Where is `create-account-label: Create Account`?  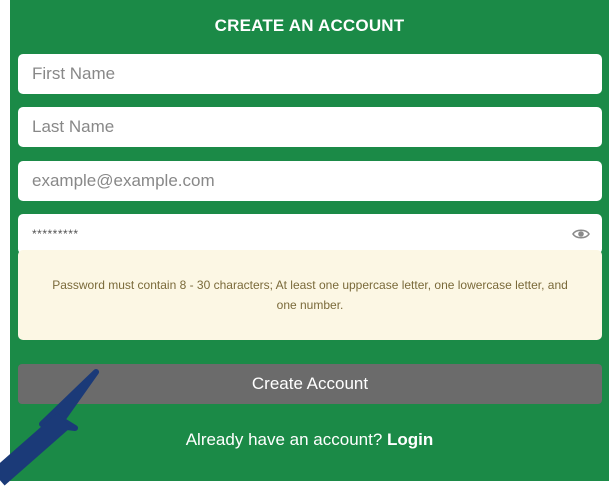 create-account-label: Create Account is located at coordinates (310, 383).